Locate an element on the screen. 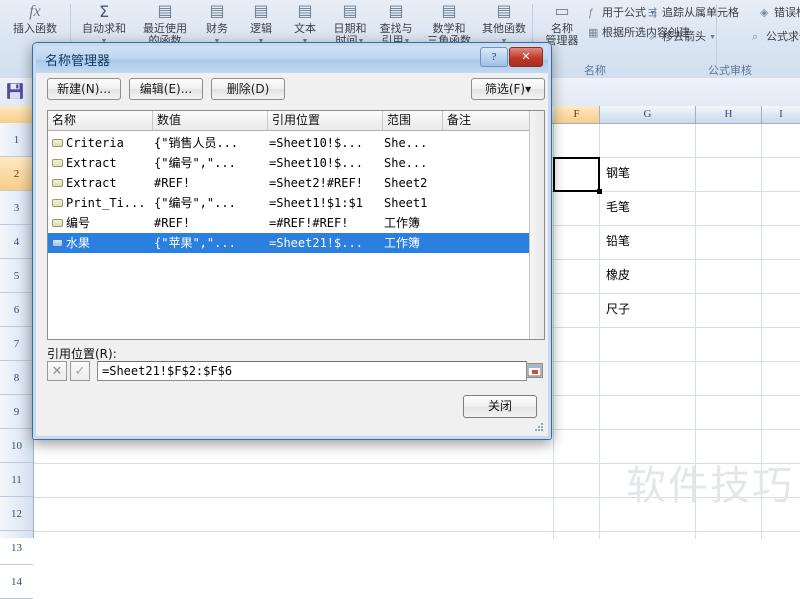 The image size is (800, 599). ribbon-button-label: 查找与 is located at coordinates (396, 29).